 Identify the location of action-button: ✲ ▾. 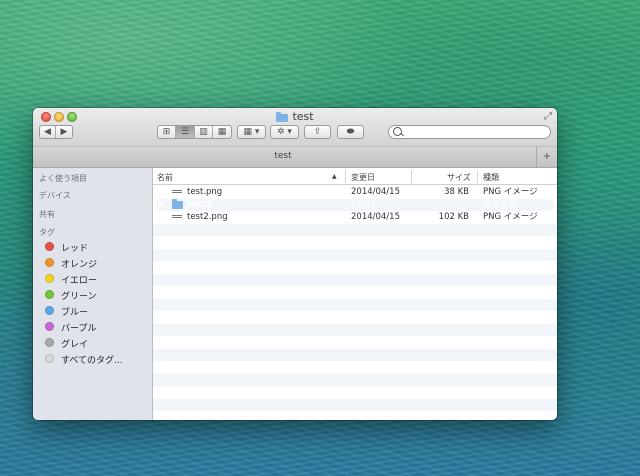
(284, 132).